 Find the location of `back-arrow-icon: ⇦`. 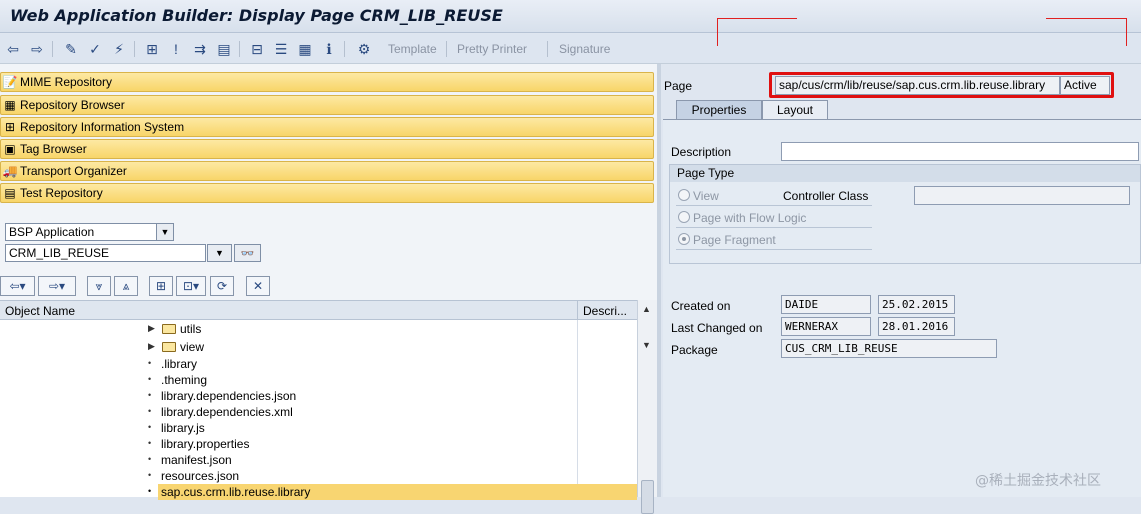

back-arrow-icon: ⇦ is located at coordinates (13, 49).